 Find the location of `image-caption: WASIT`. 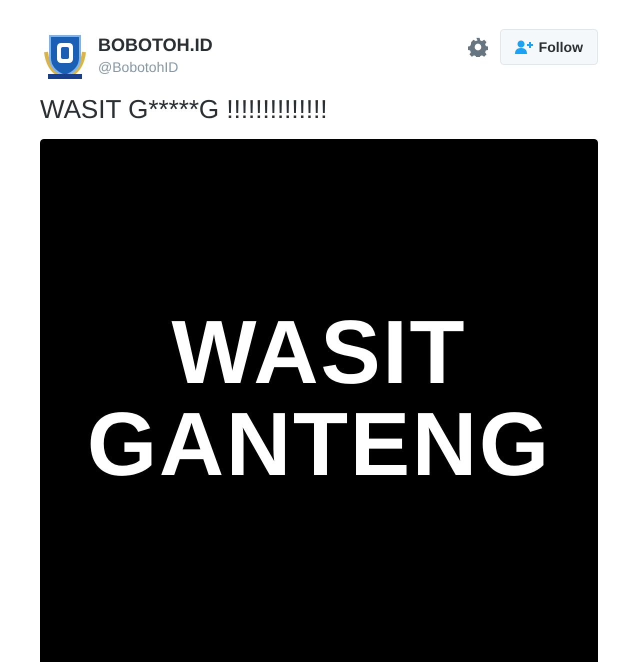

image-caption: WASIT is located at coordinates (319, 353).